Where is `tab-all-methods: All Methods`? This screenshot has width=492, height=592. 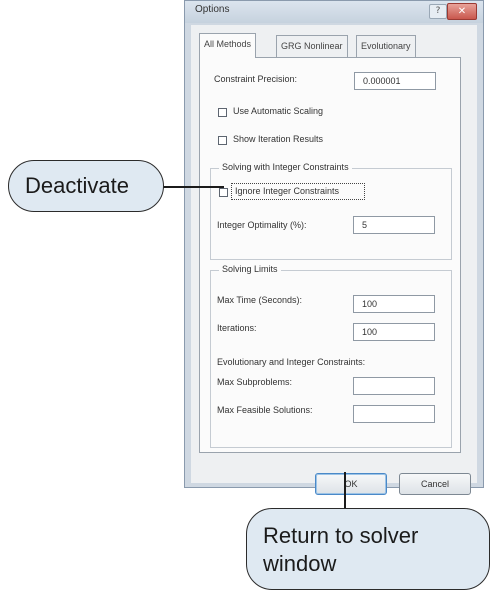
tab-all-methods: All Methods is located at coordinates (228, 45).